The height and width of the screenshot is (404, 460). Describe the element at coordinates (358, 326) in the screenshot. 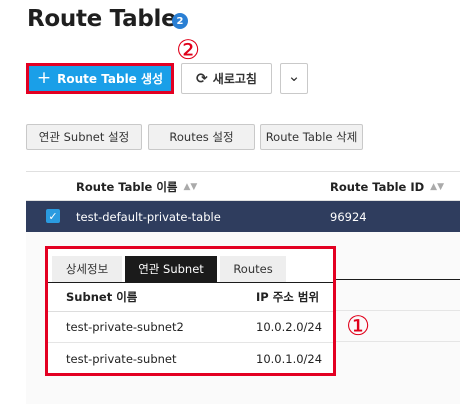

I see `annotation-marker-one: ①` at that location.